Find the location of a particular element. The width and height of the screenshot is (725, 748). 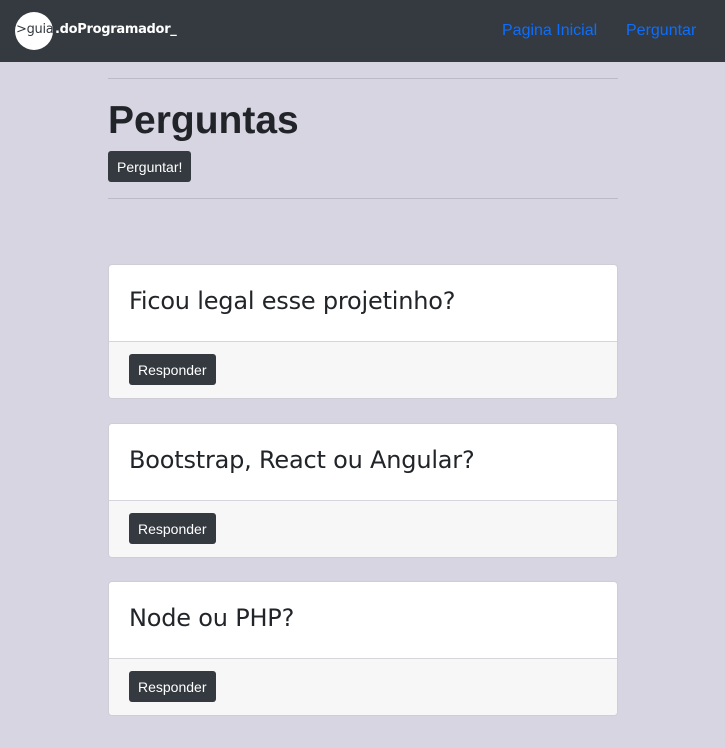

question-title: Ficou legal esse projetinho? is located at coordinates (292, 301).